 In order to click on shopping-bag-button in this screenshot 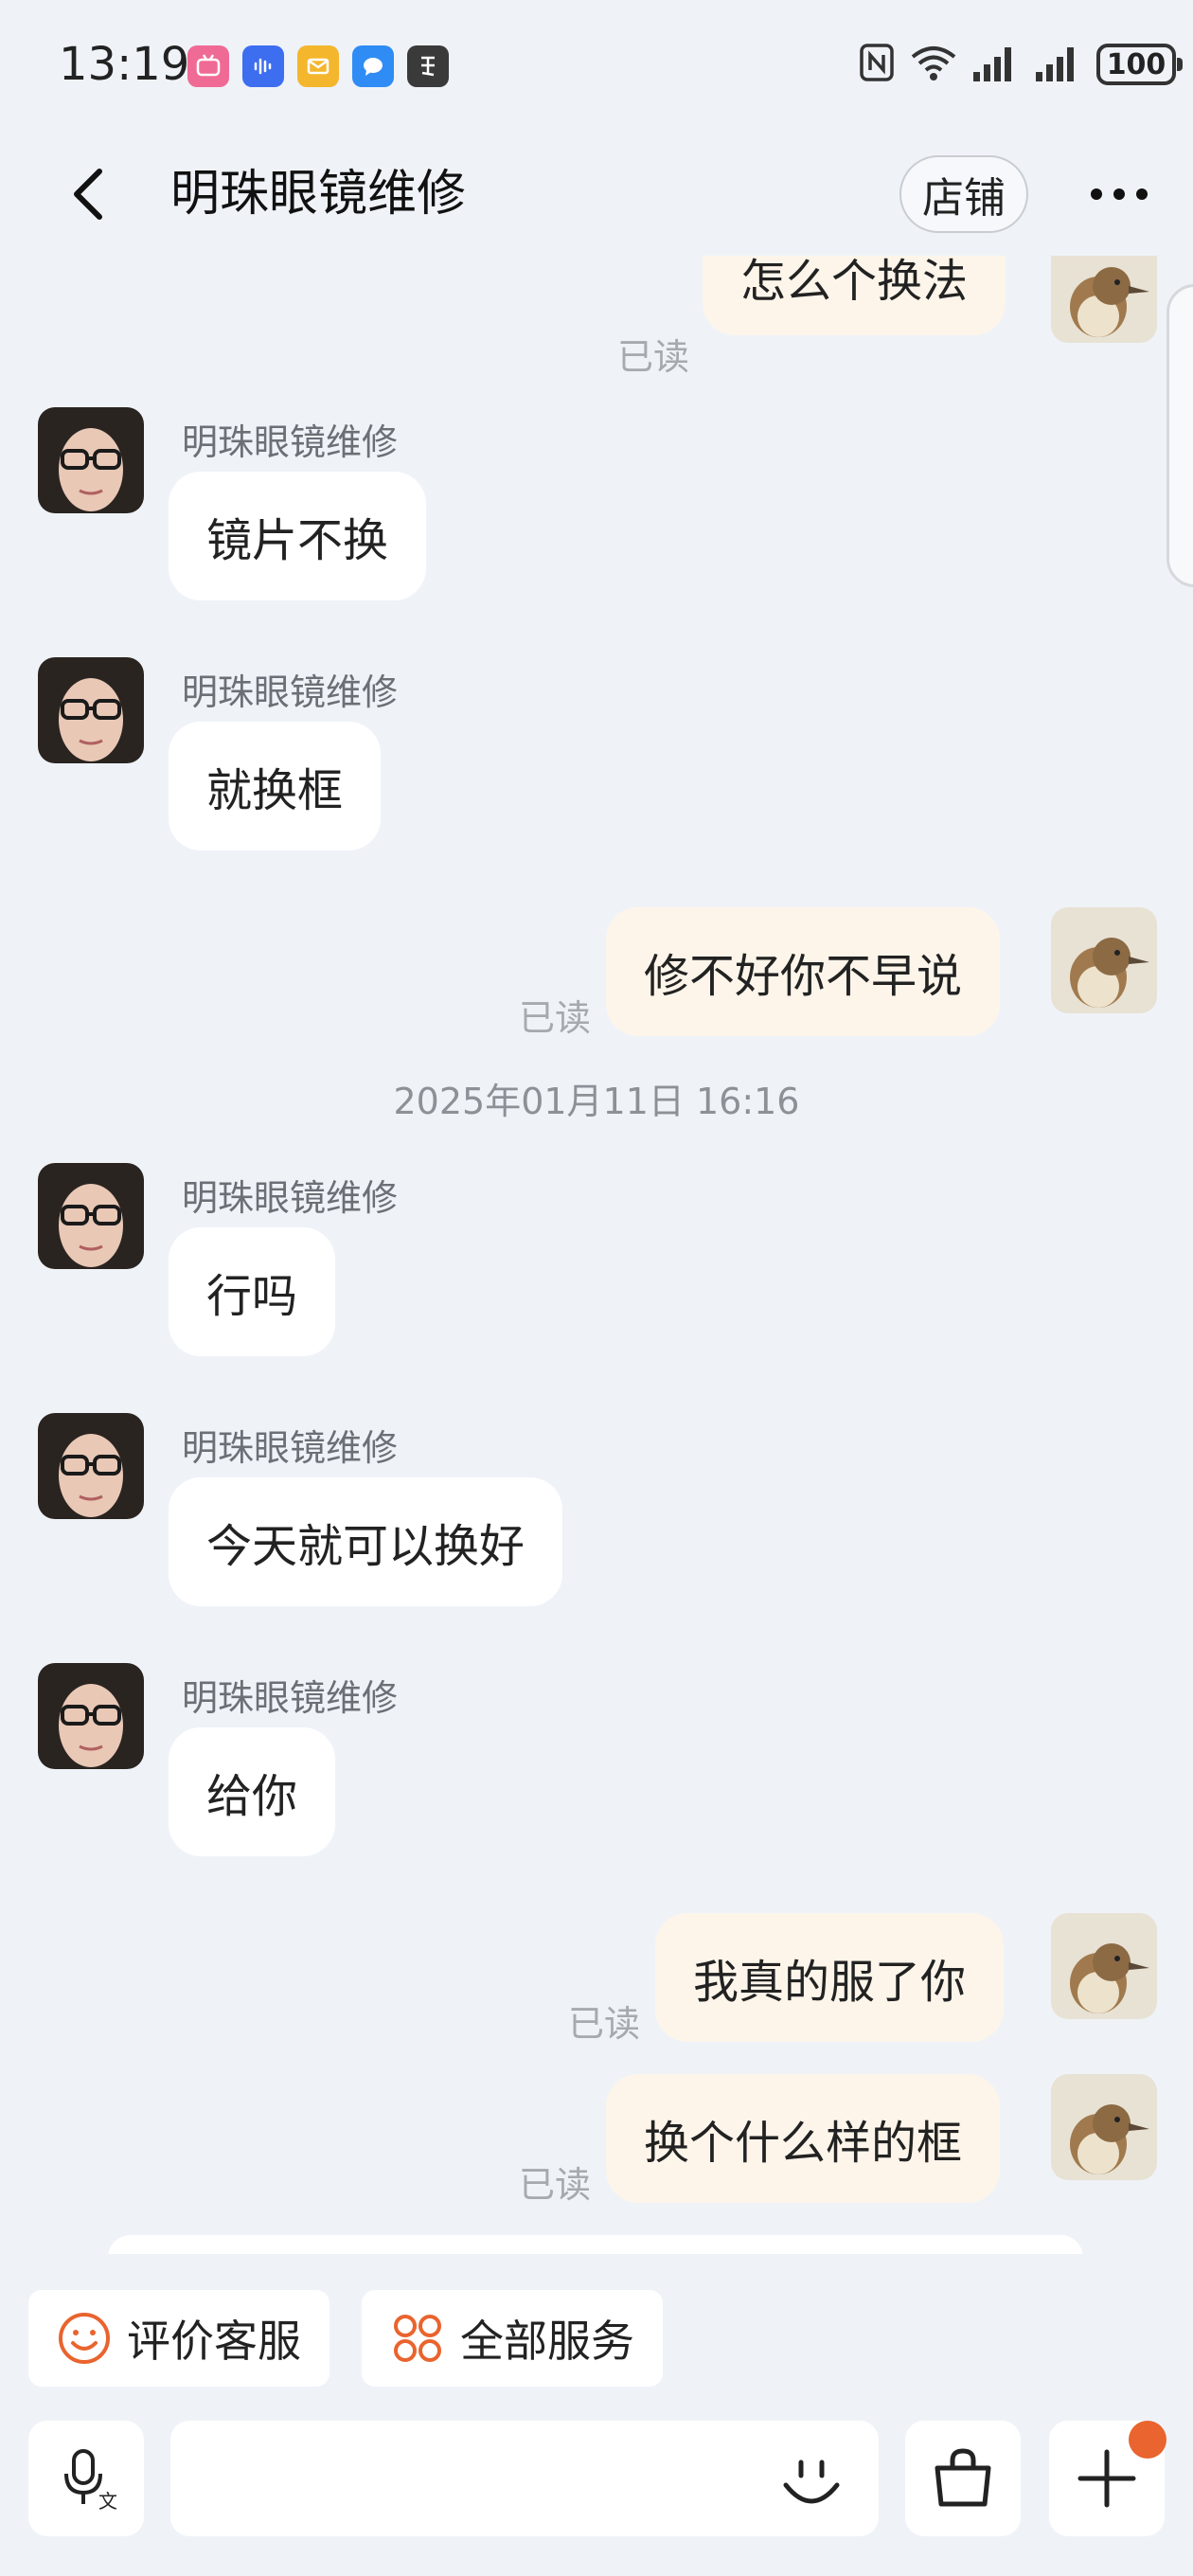, I will do `click(963, 2478)`.